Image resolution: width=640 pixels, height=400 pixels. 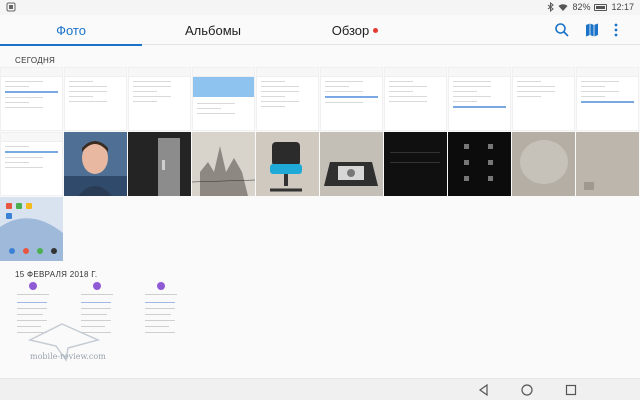 I want to click on tab-albums-label: Альбомы, so click(x=213, y=30).